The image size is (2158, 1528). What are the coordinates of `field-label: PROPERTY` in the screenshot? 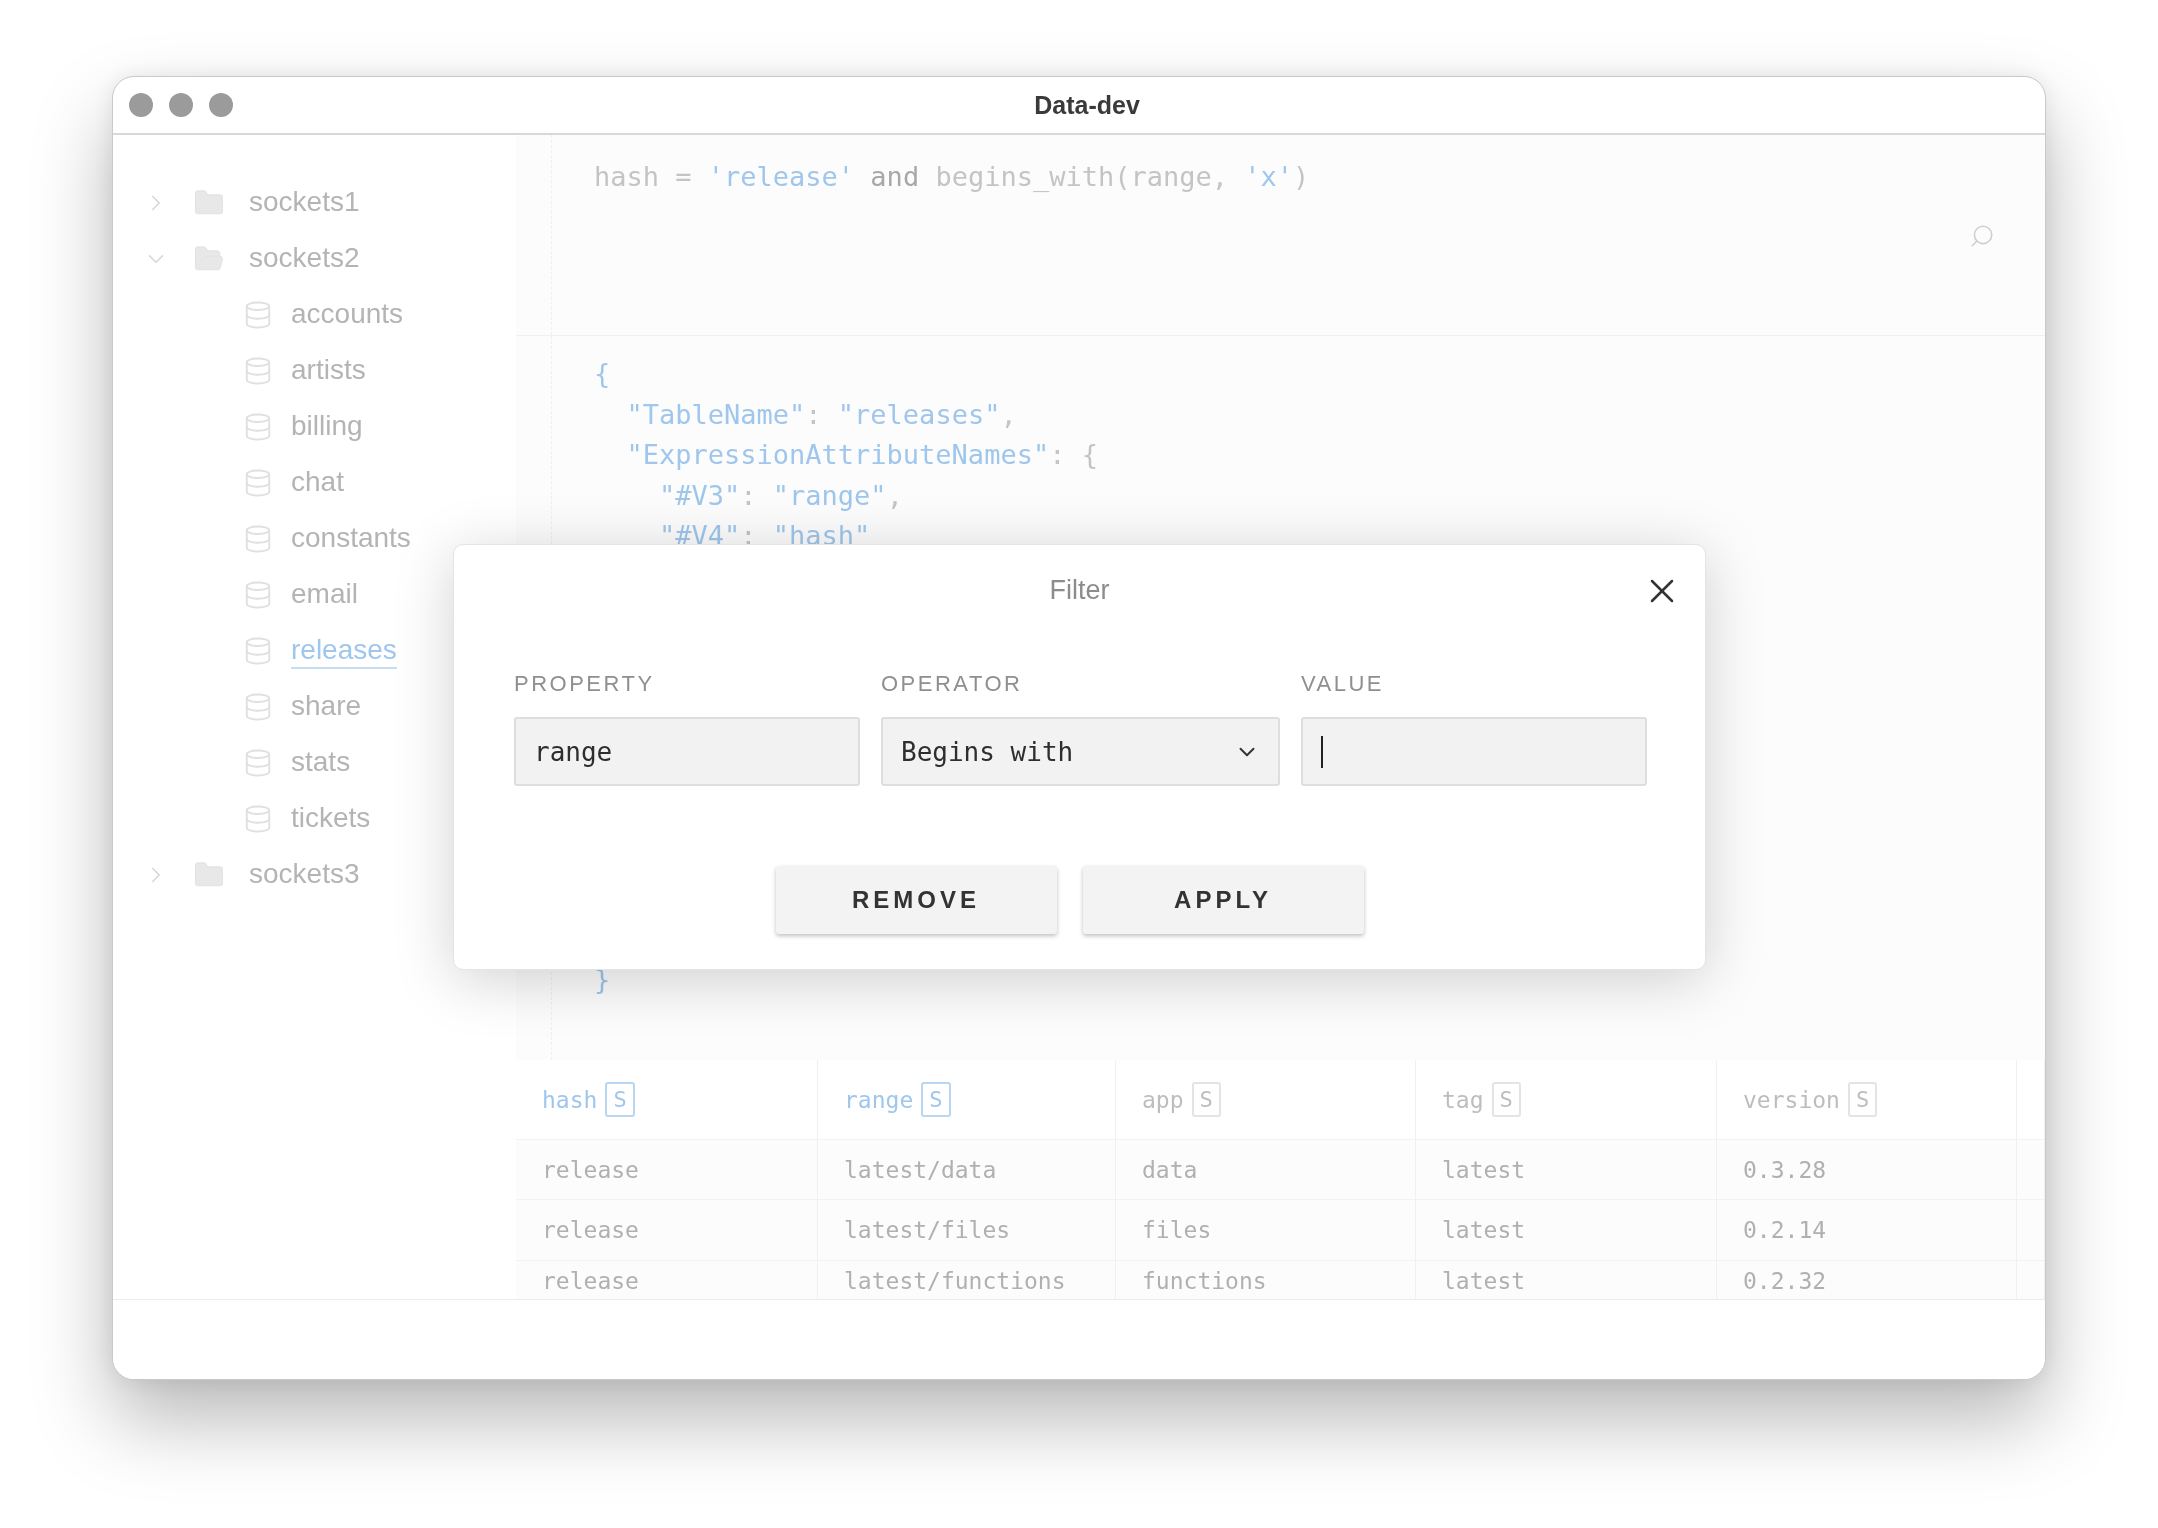 It's located at (585, 684).